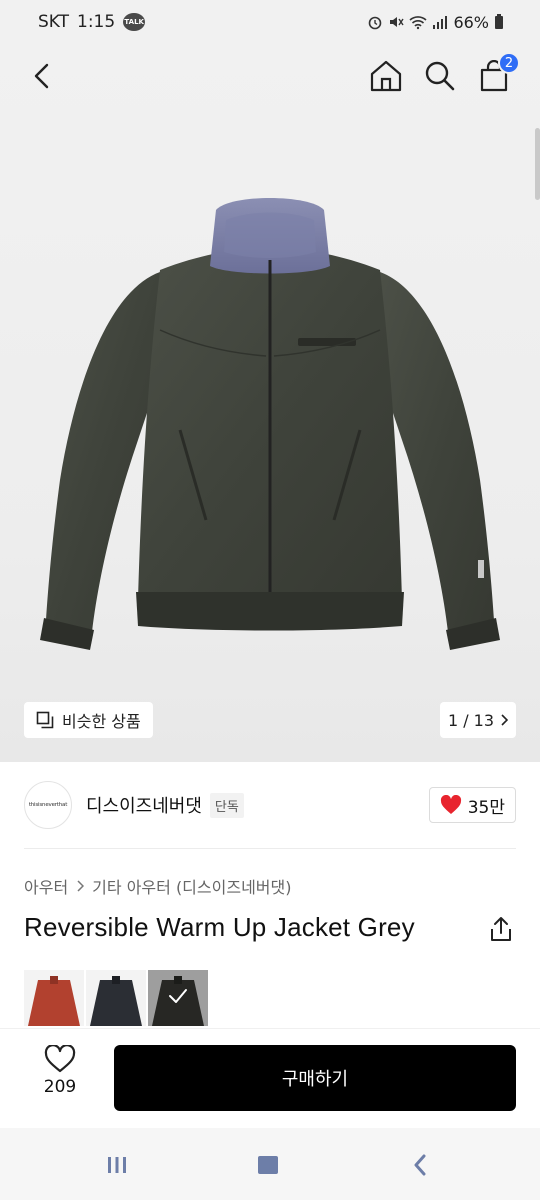 Image resolution: width=540 pixels, height=1200 pixels. What do you see at coordinates (144, 805) in the screenshot?
I see `brand-name: 디스이즈네버댓` at bounding box center [144, 805].